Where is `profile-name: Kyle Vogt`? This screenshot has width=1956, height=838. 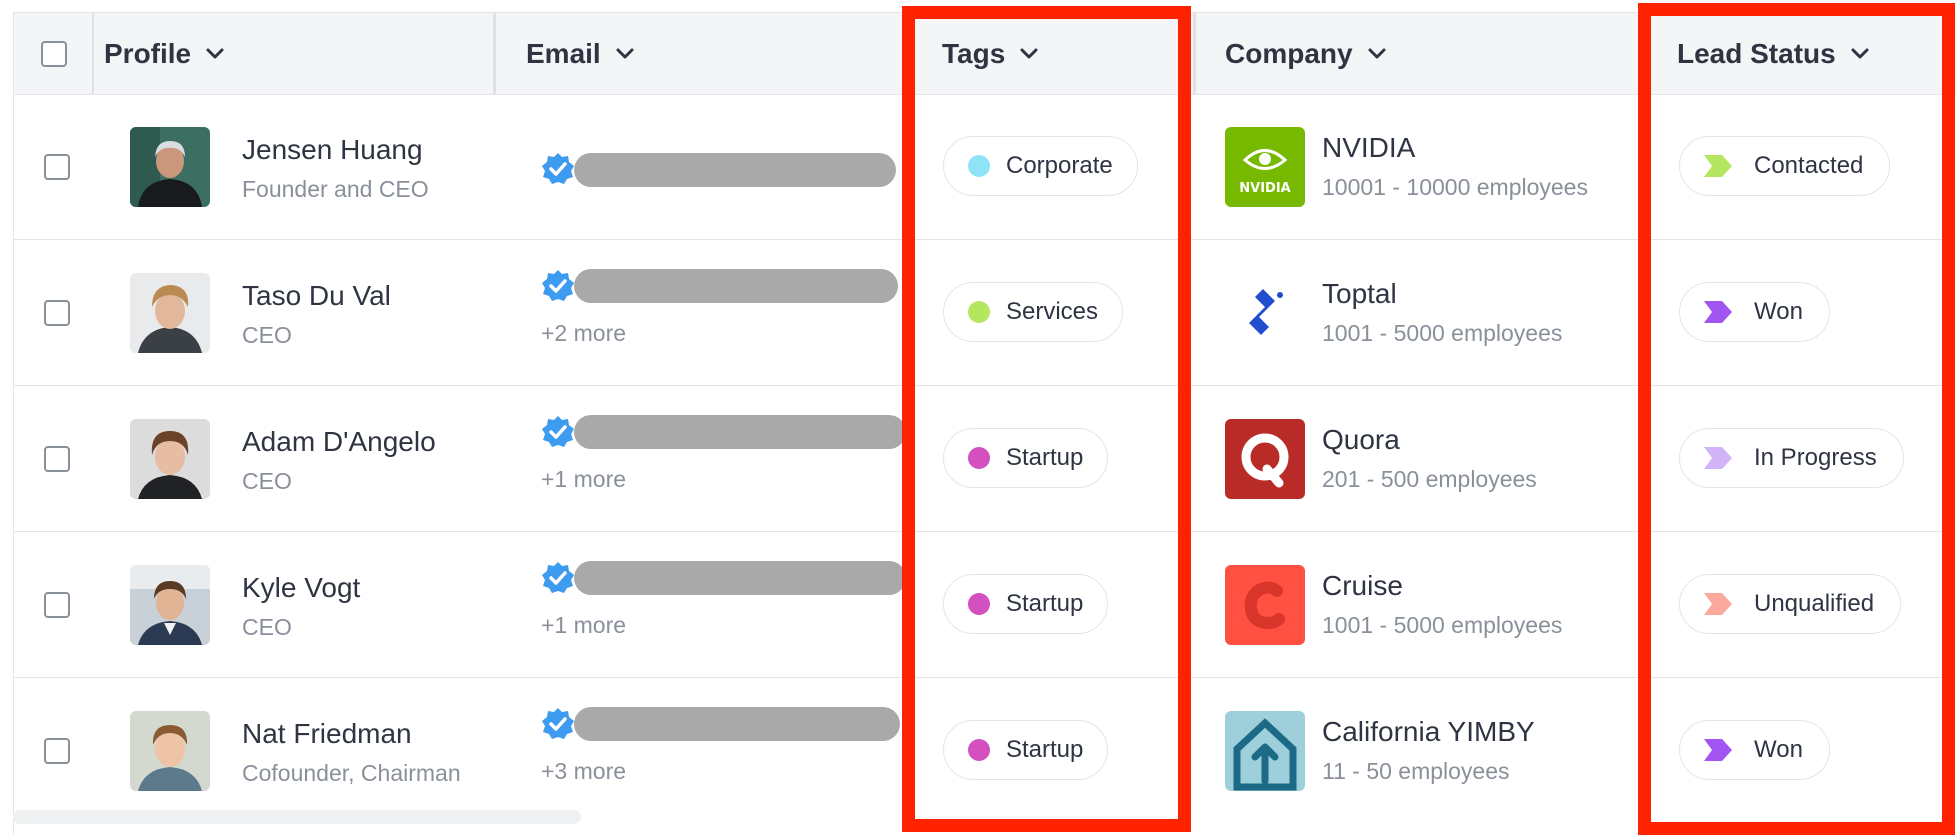 profile-name: Kyle Vogt is located at coordinates (301, 588).